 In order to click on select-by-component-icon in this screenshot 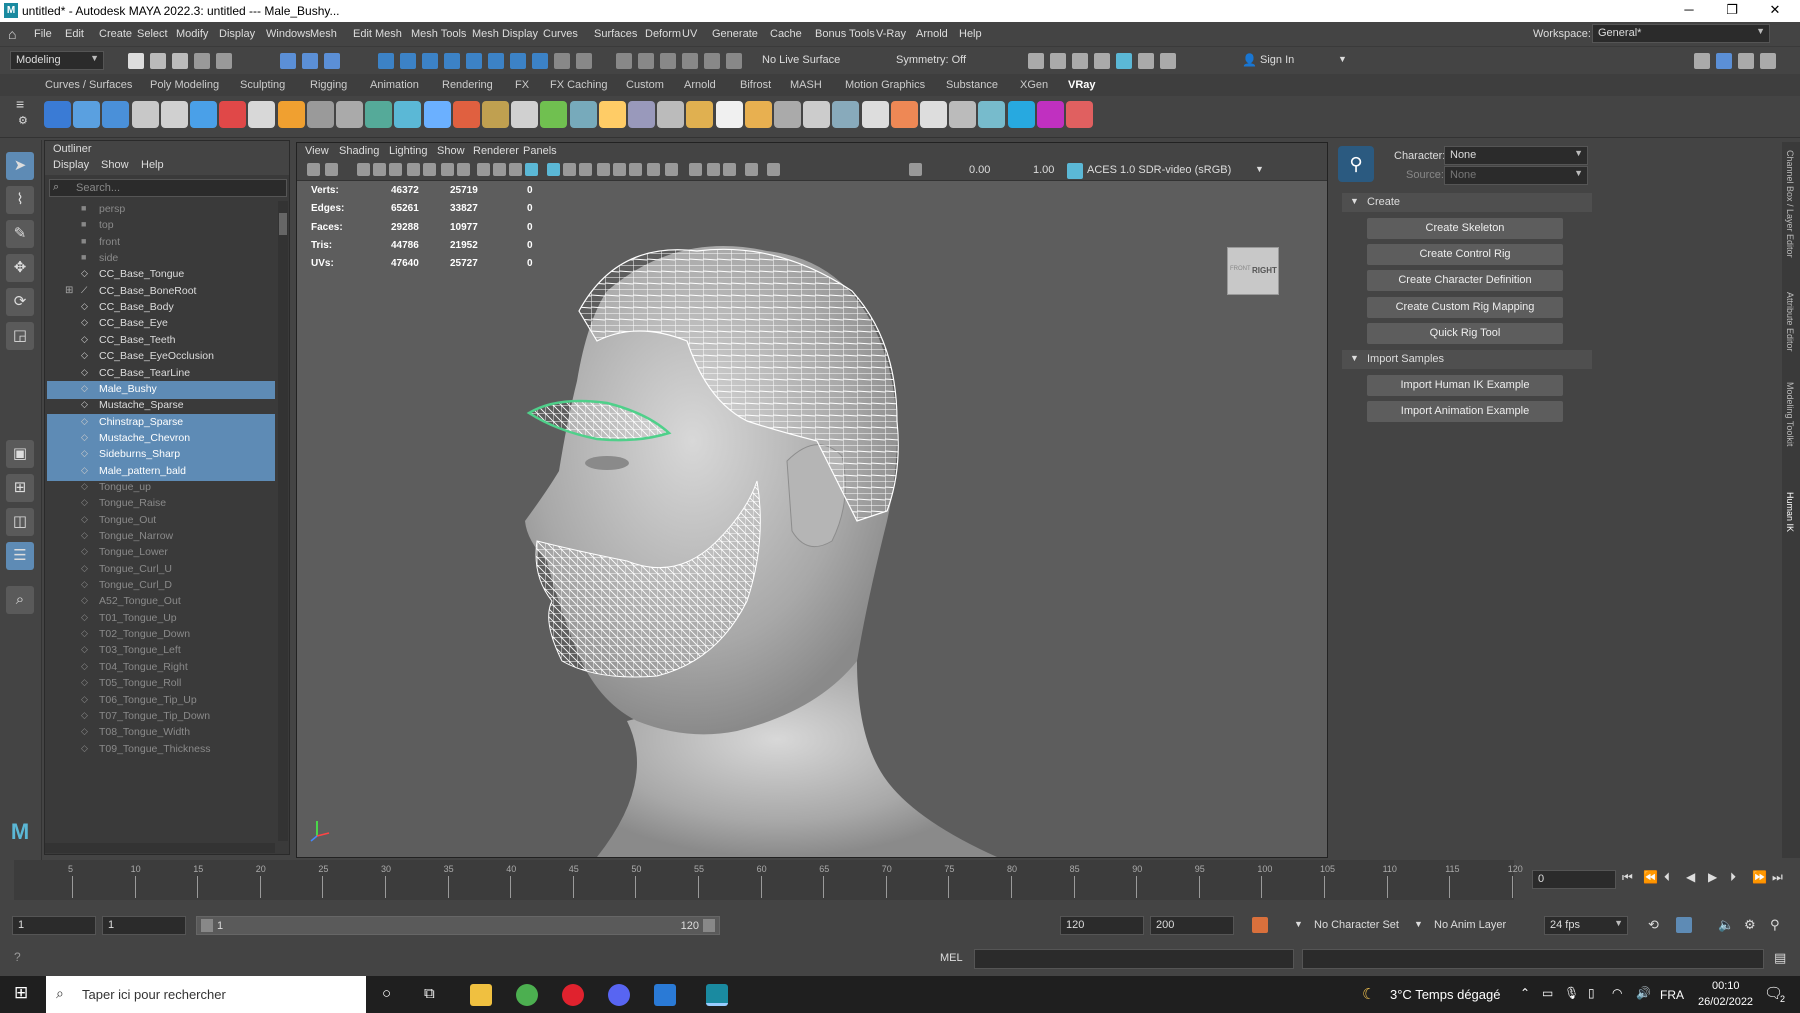, I will do `click(332, 61)`.